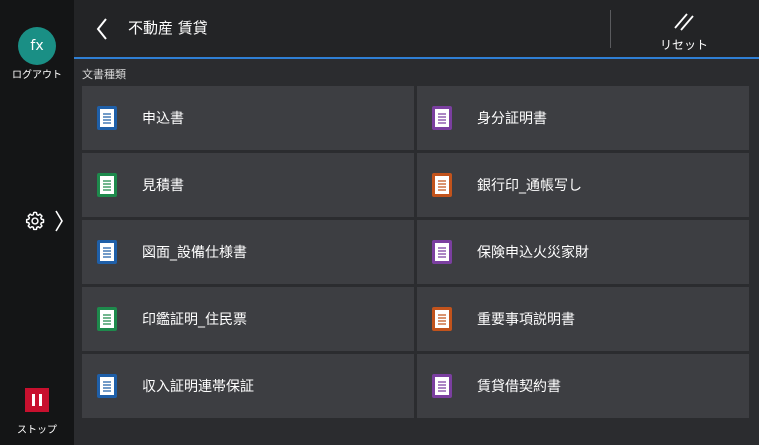 The width and height of the screenshot is (759, 445). What do you see at coordinates (47, 221) in the screenshot?
I see `settings-button` at bounding box center [47, 221].